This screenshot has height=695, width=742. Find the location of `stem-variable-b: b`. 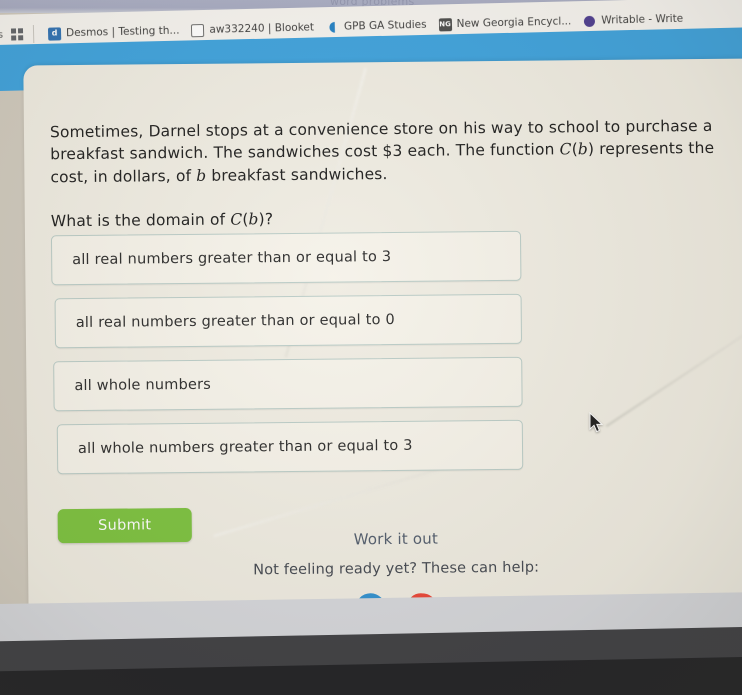

stem-variable-b: b is located at coordinates (583, 149).